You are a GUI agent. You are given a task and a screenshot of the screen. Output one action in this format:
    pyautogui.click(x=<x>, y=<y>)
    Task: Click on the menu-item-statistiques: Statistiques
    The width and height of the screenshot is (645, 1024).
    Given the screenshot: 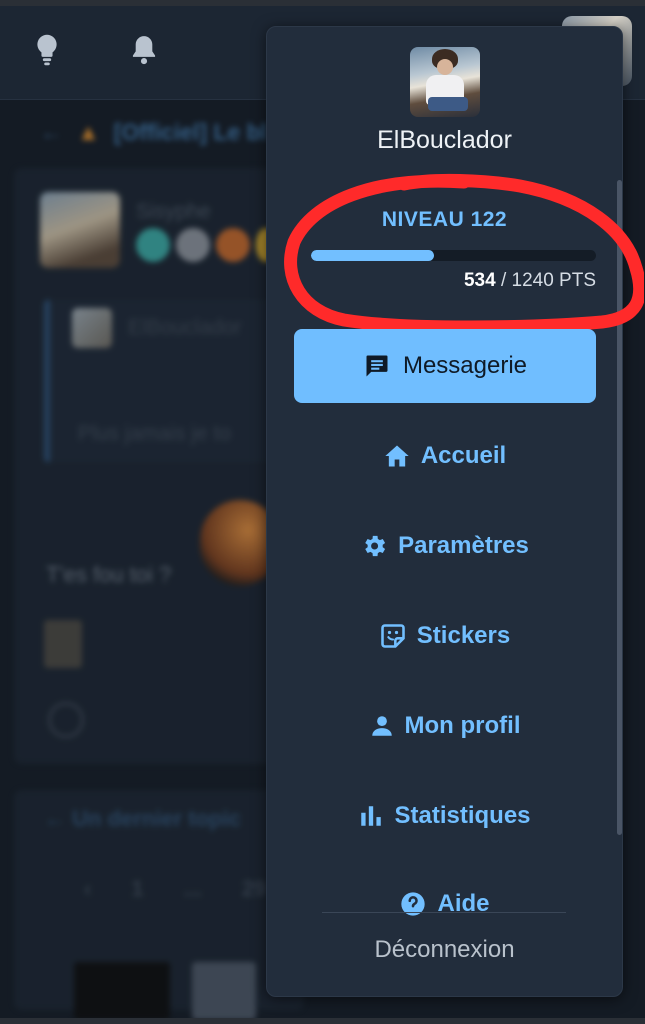 What is the action you would take?
    pyautogui.click(x=444, y=816)
    